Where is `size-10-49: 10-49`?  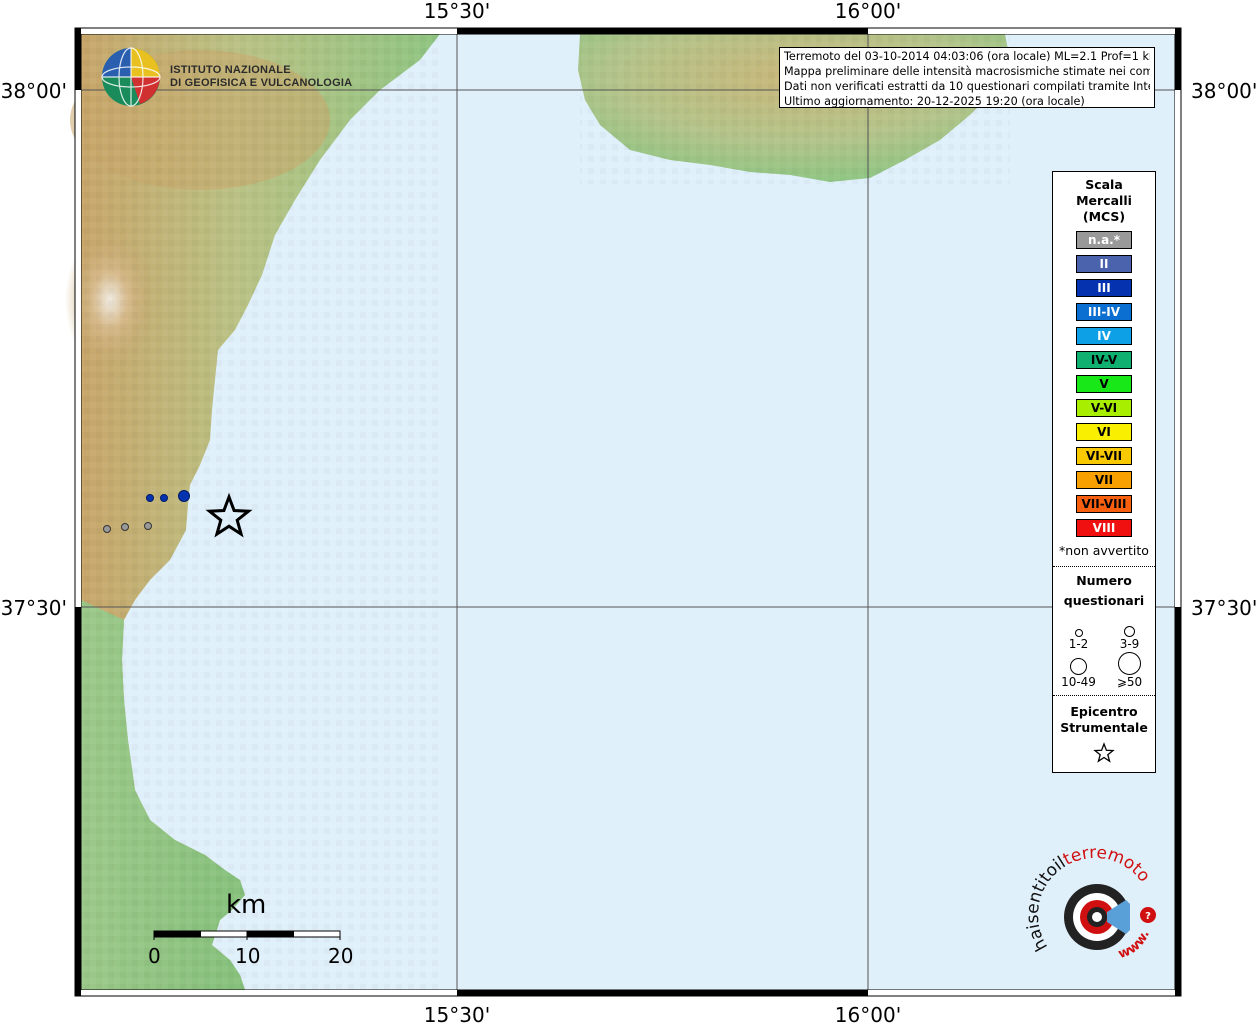
size-10-49: 10-49 is located at coordinates (1078, 670).